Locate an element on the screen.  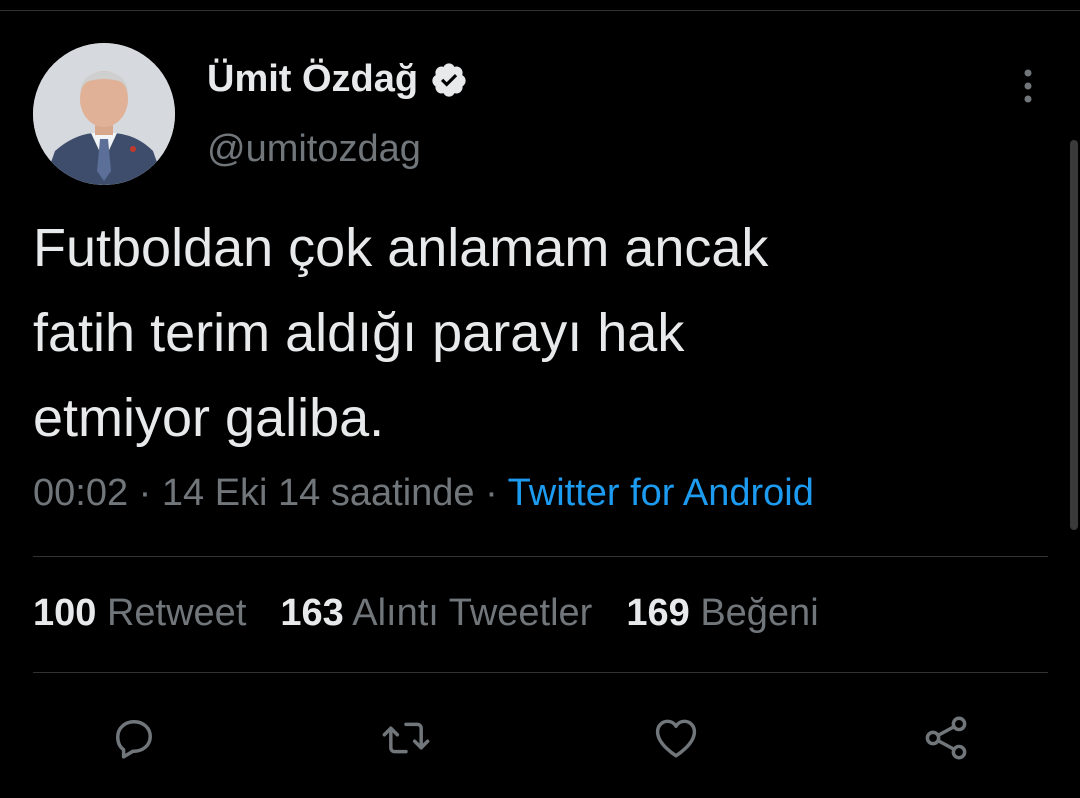
scrollbar is located at coordinates (1074, 335).